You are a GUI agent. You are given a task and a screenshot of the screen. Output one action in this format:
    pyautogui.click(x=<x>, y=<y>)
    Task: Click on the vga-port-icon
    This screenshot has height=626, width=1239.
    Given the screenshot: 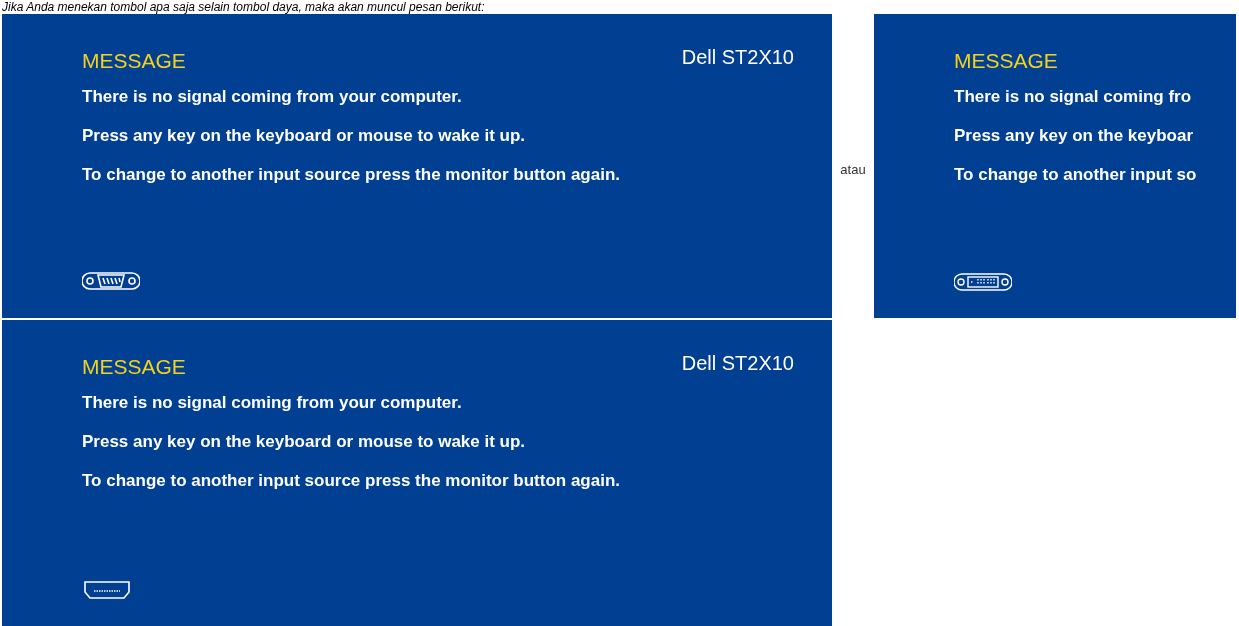 What is the action you would take?
    pyautogui.click(x=111, y=281)
    